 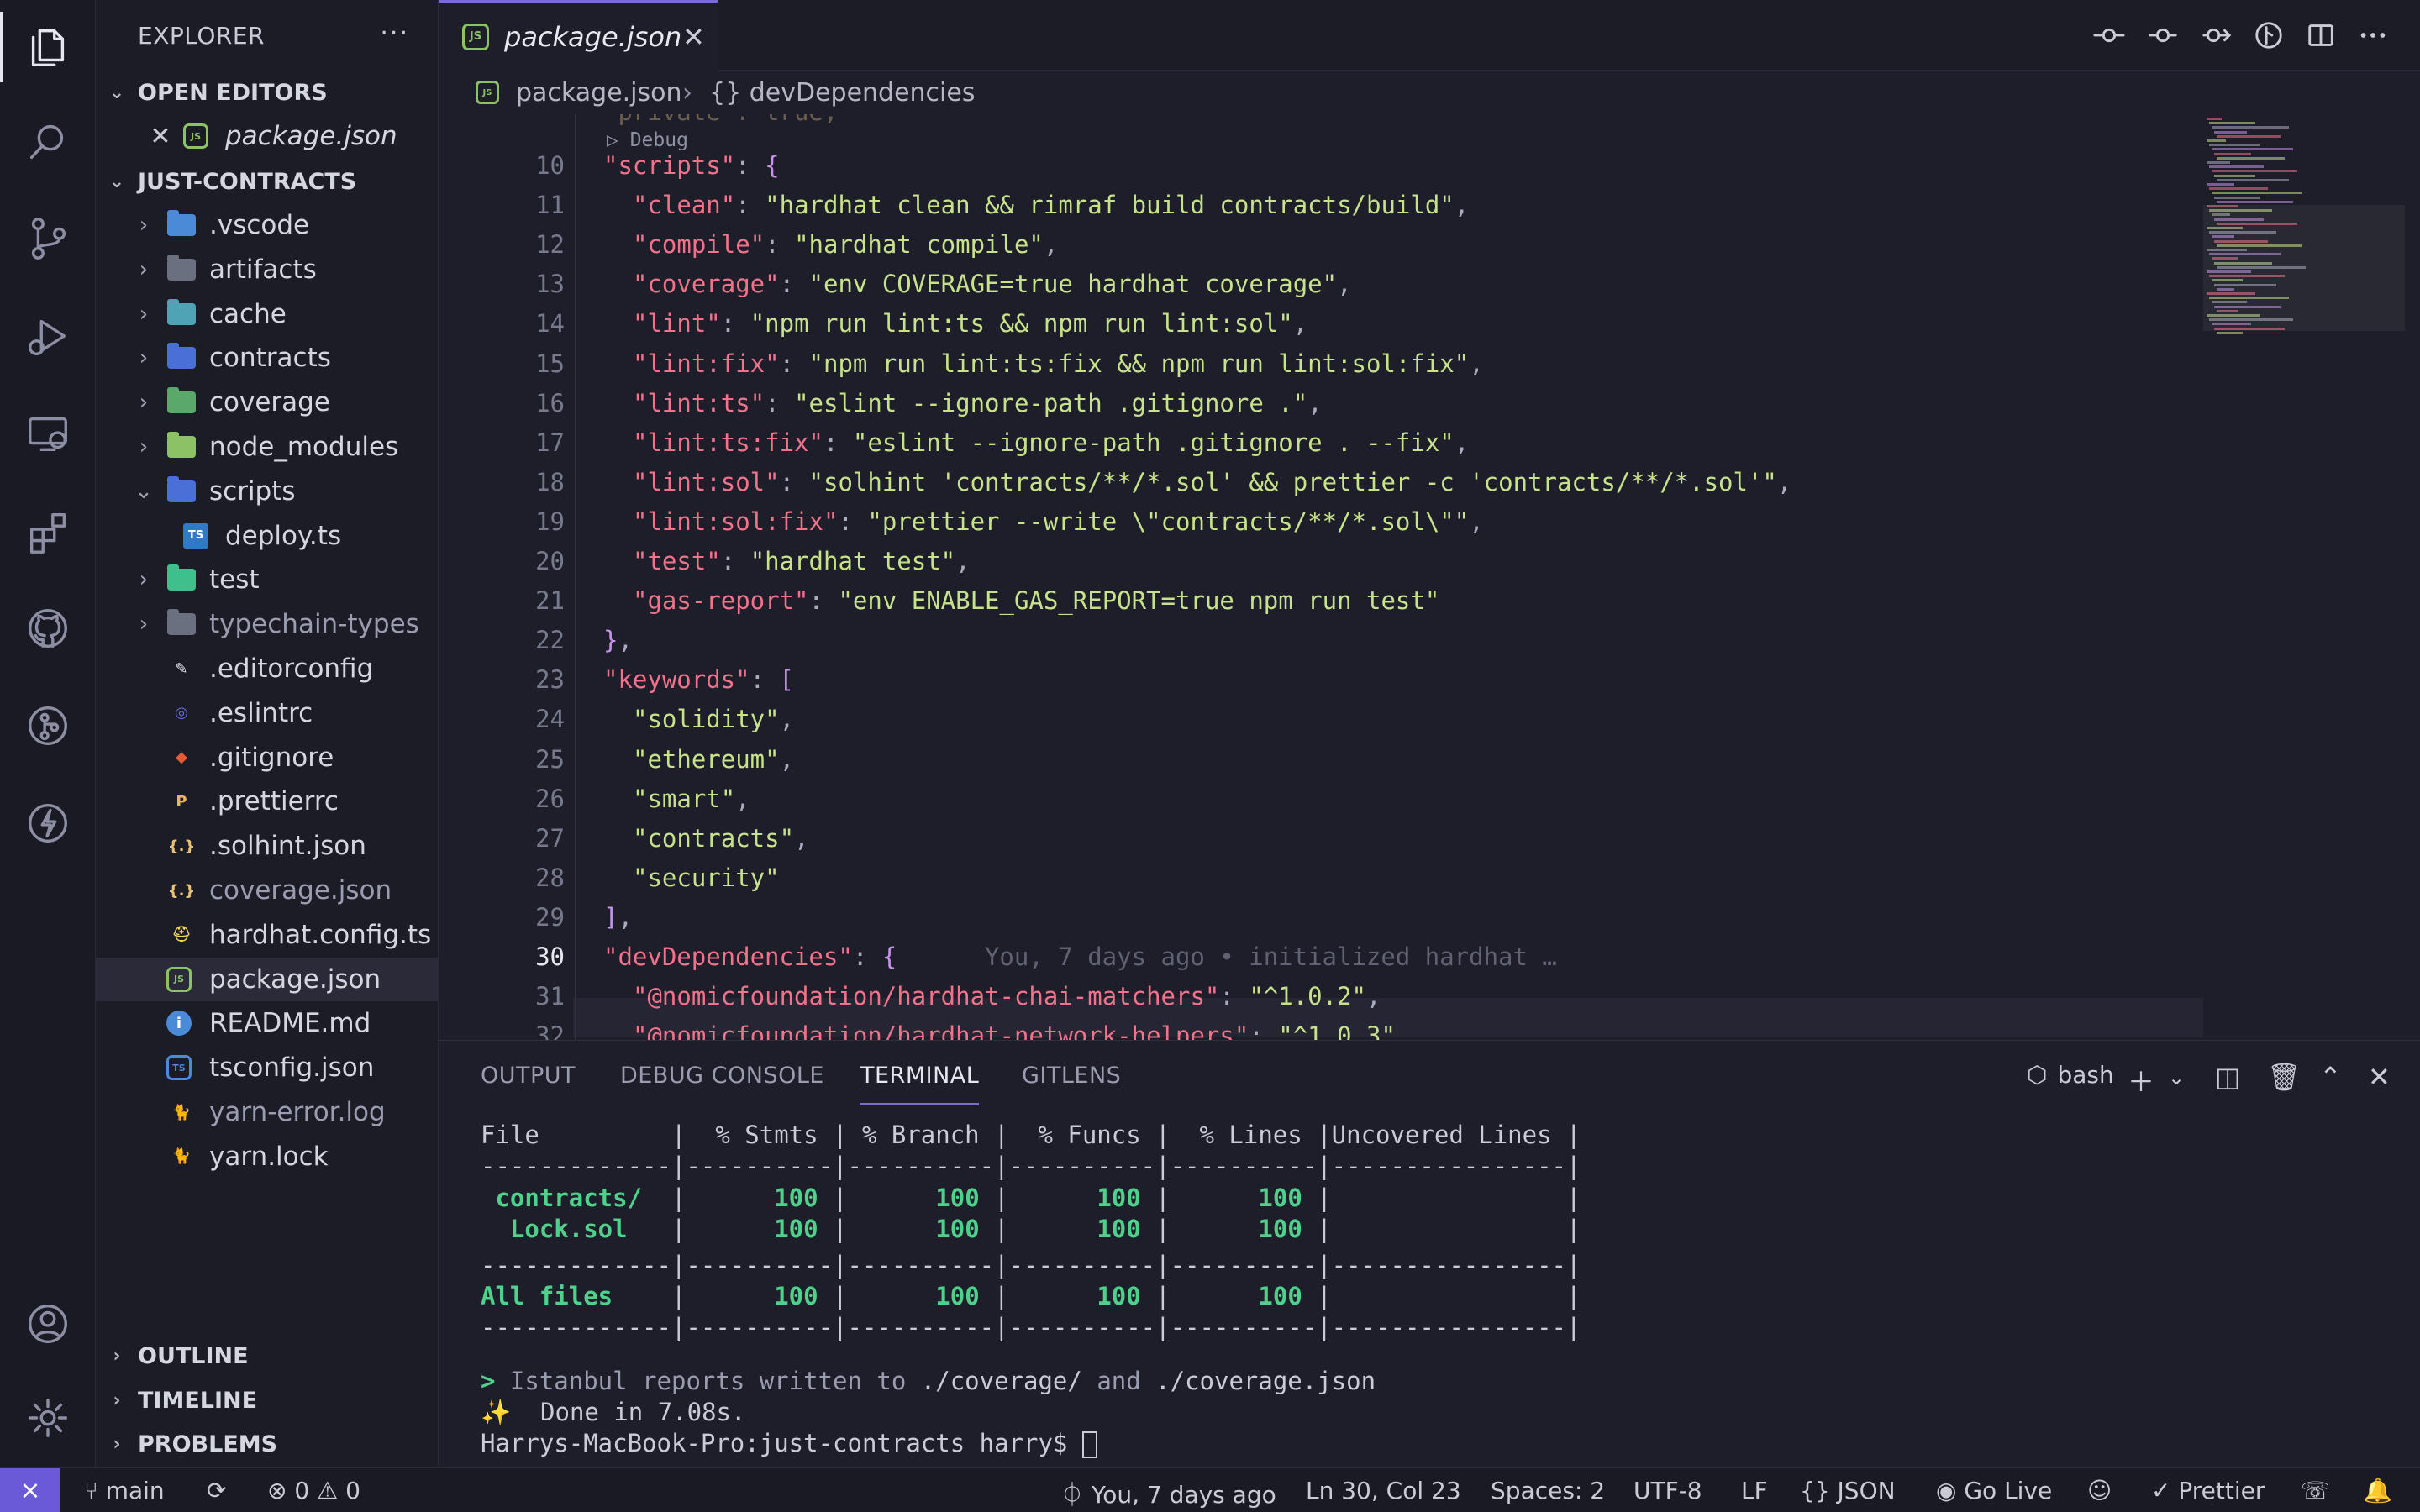 I want to click on tree-item: › coverage, so click(x=268, y=402).